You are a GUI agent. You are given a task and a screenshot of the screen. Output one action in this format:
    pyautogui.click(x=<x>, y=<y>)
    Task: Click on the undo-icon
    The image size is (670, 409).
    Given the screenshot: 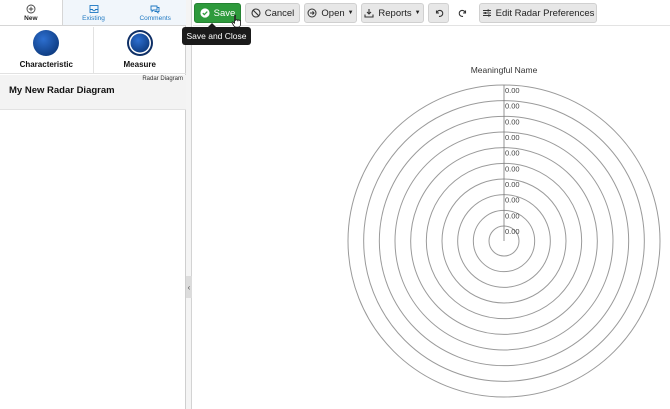 What is the action you would take?
    pyautogui.click(x=439, y=13)
    